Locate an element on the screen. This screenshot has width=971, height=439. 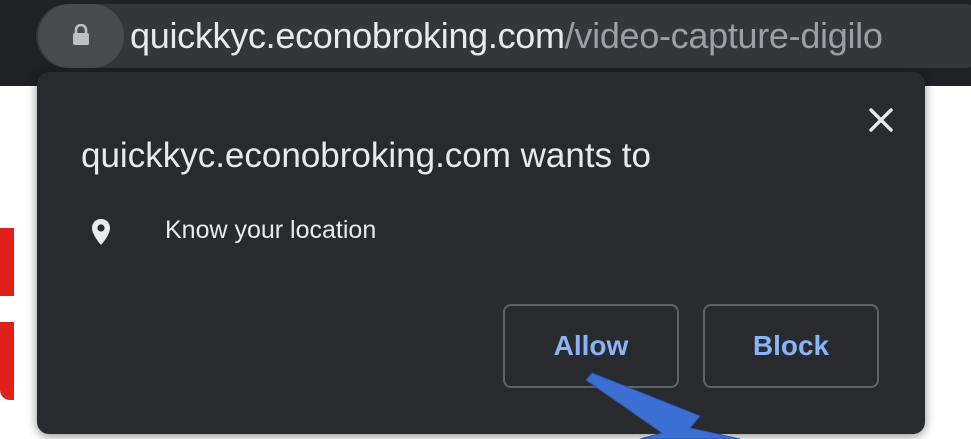
lock-icon is located at coordinates (81, 34).